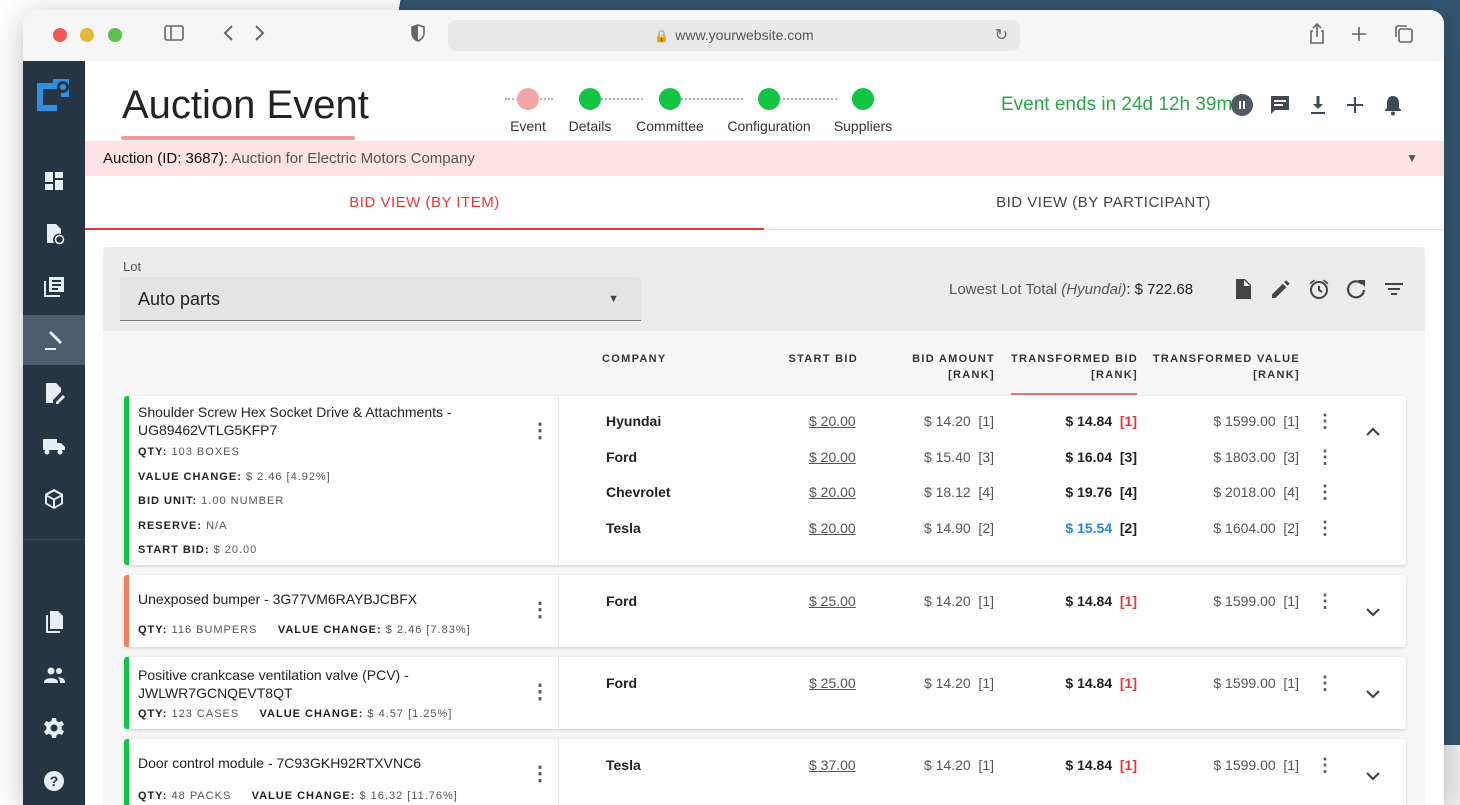 This screenshot has height=805, width=1460. Describe the element at coordinates (54, 622) in the screenshot. I see `sidebar-item-files` at that location.